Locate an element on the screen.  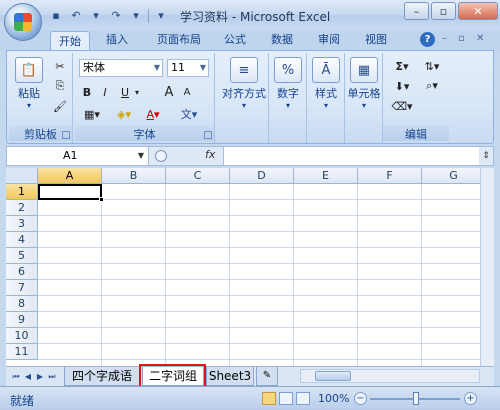
tab-formulas: 公式 is located at coordinates (235, 40).